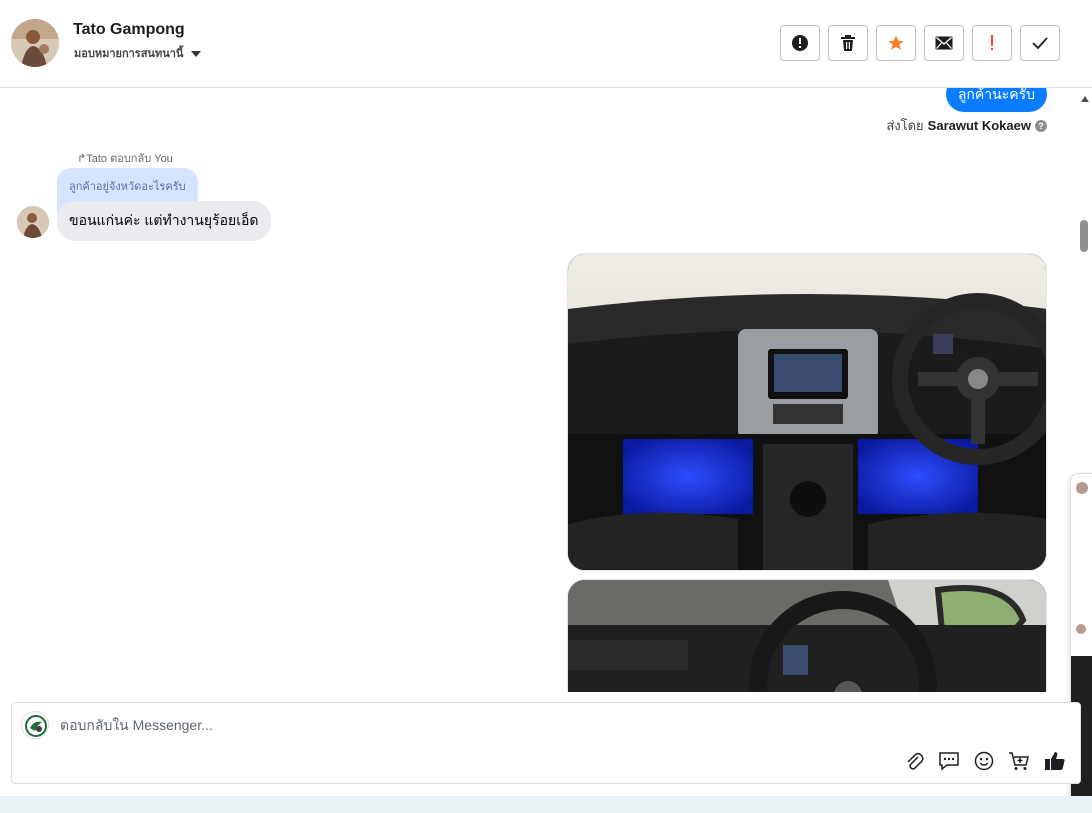  I want to click on reply-input, so click(460, 725).